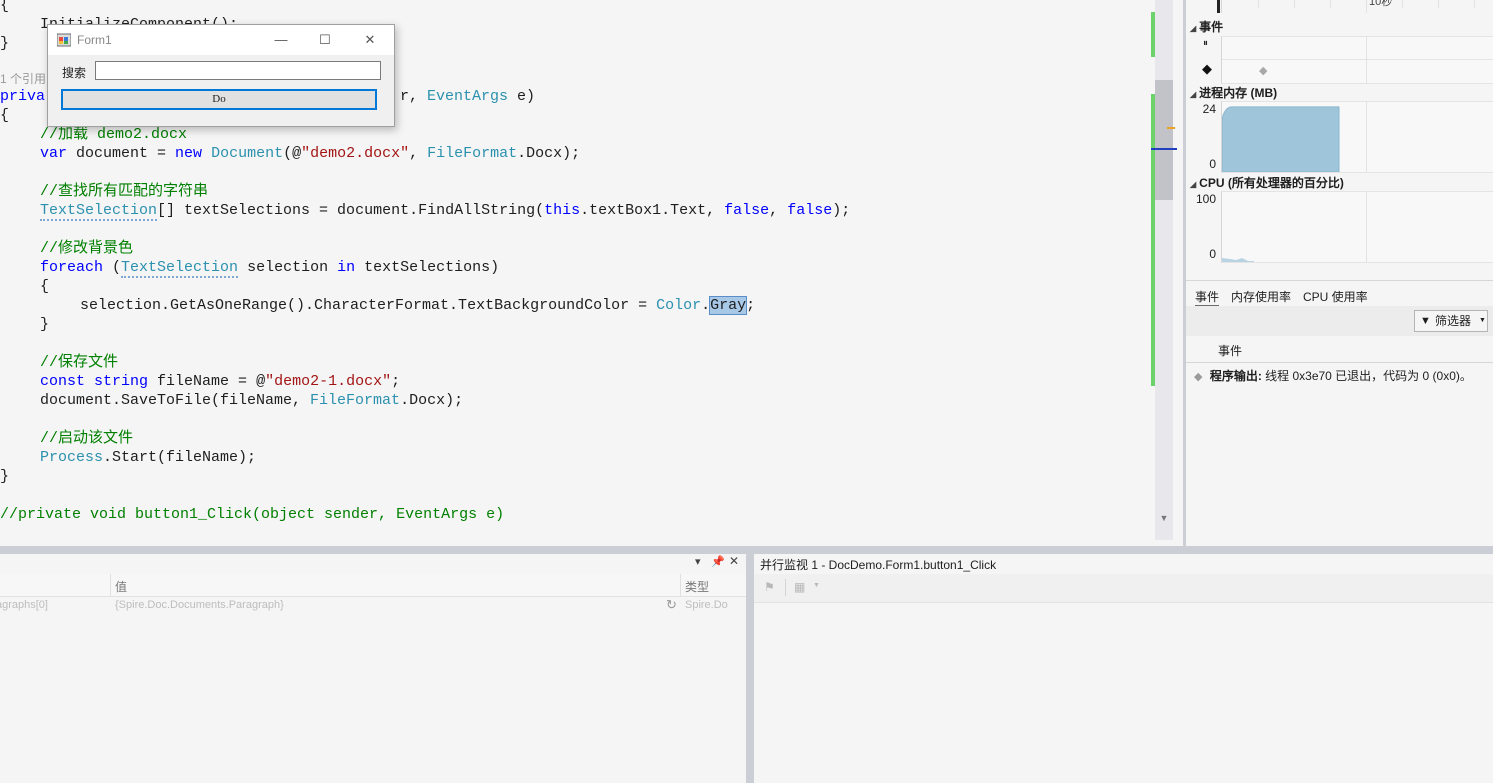 This screenshot has height=783, width=1493. I want to click on tab-cpu-usage: CPU 使用率, so click(1335, 296).